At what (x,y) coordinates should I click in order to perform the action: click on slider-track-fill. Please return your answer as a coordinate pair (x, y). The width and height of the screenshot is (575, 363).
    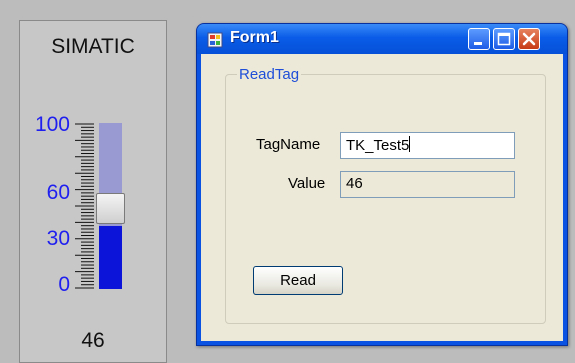
    Looking at the image, I should click on (110, 257).